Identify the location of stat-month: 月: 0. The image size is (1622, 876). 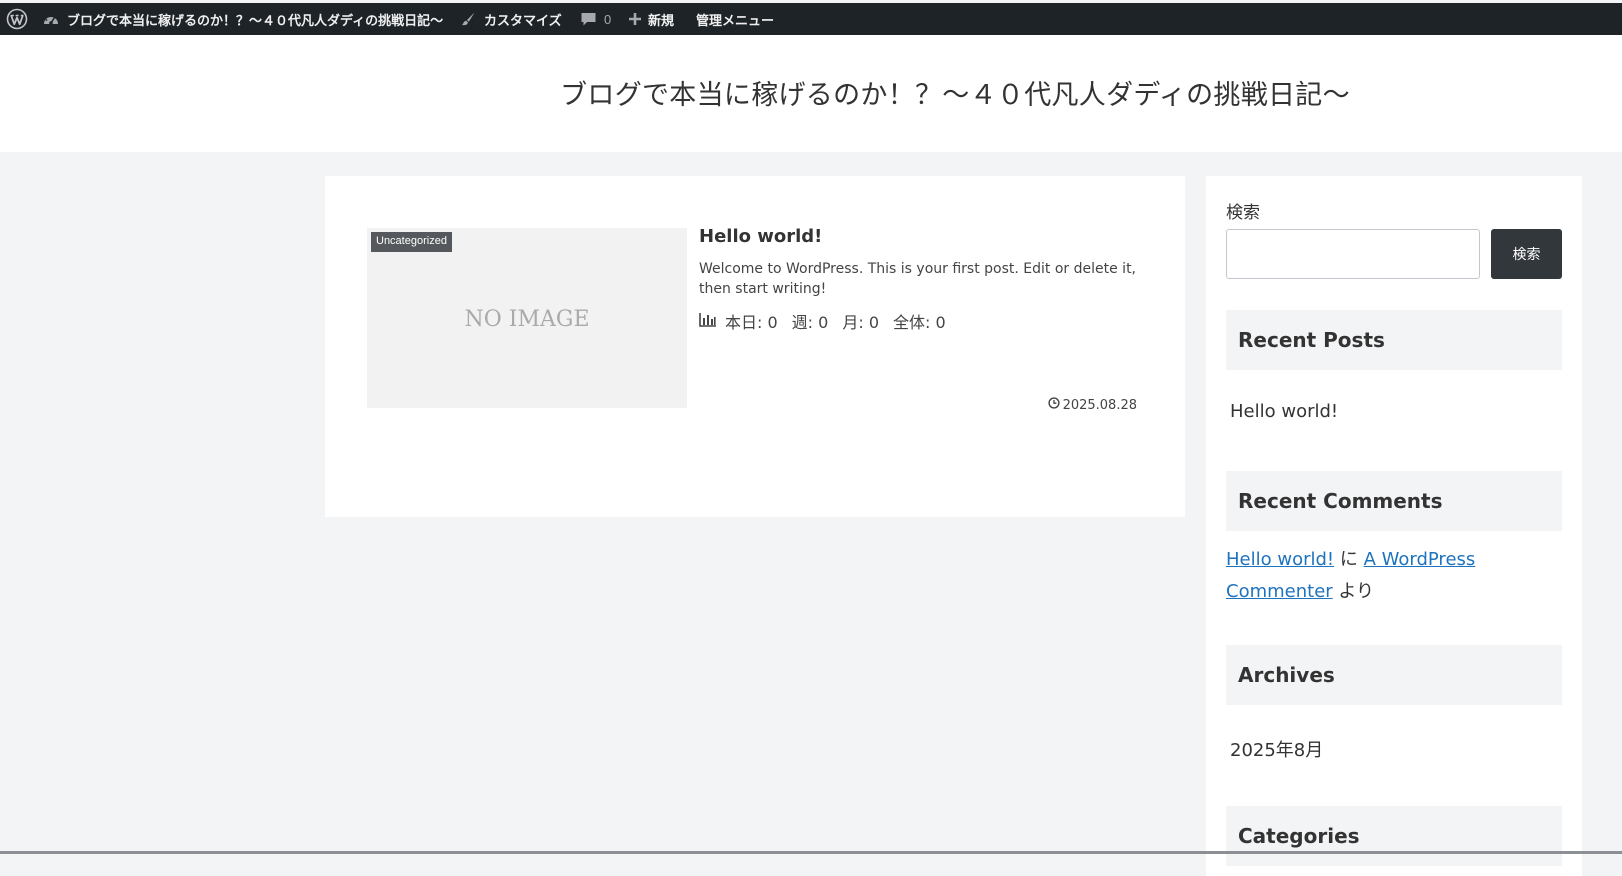
(861, 322).